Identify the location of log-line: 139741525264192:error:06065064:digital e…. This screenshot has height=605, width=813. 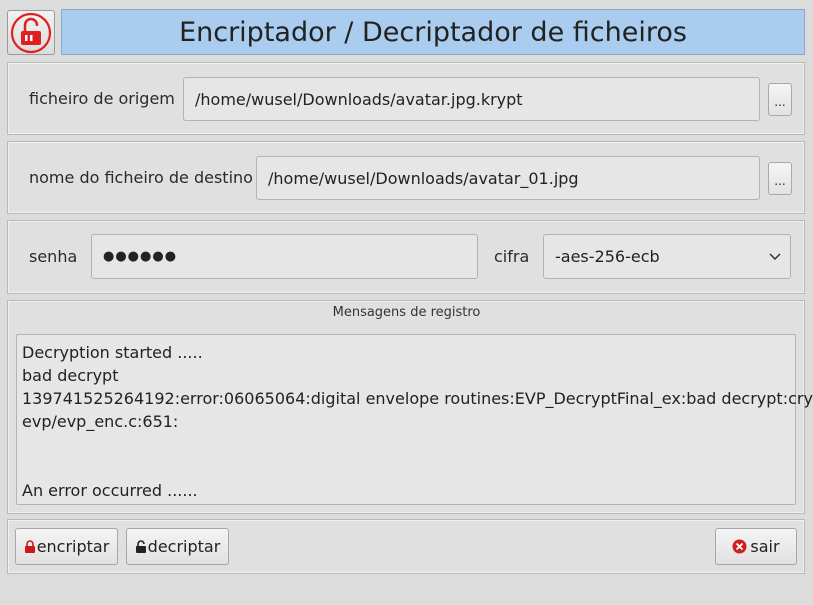
(417, 398).